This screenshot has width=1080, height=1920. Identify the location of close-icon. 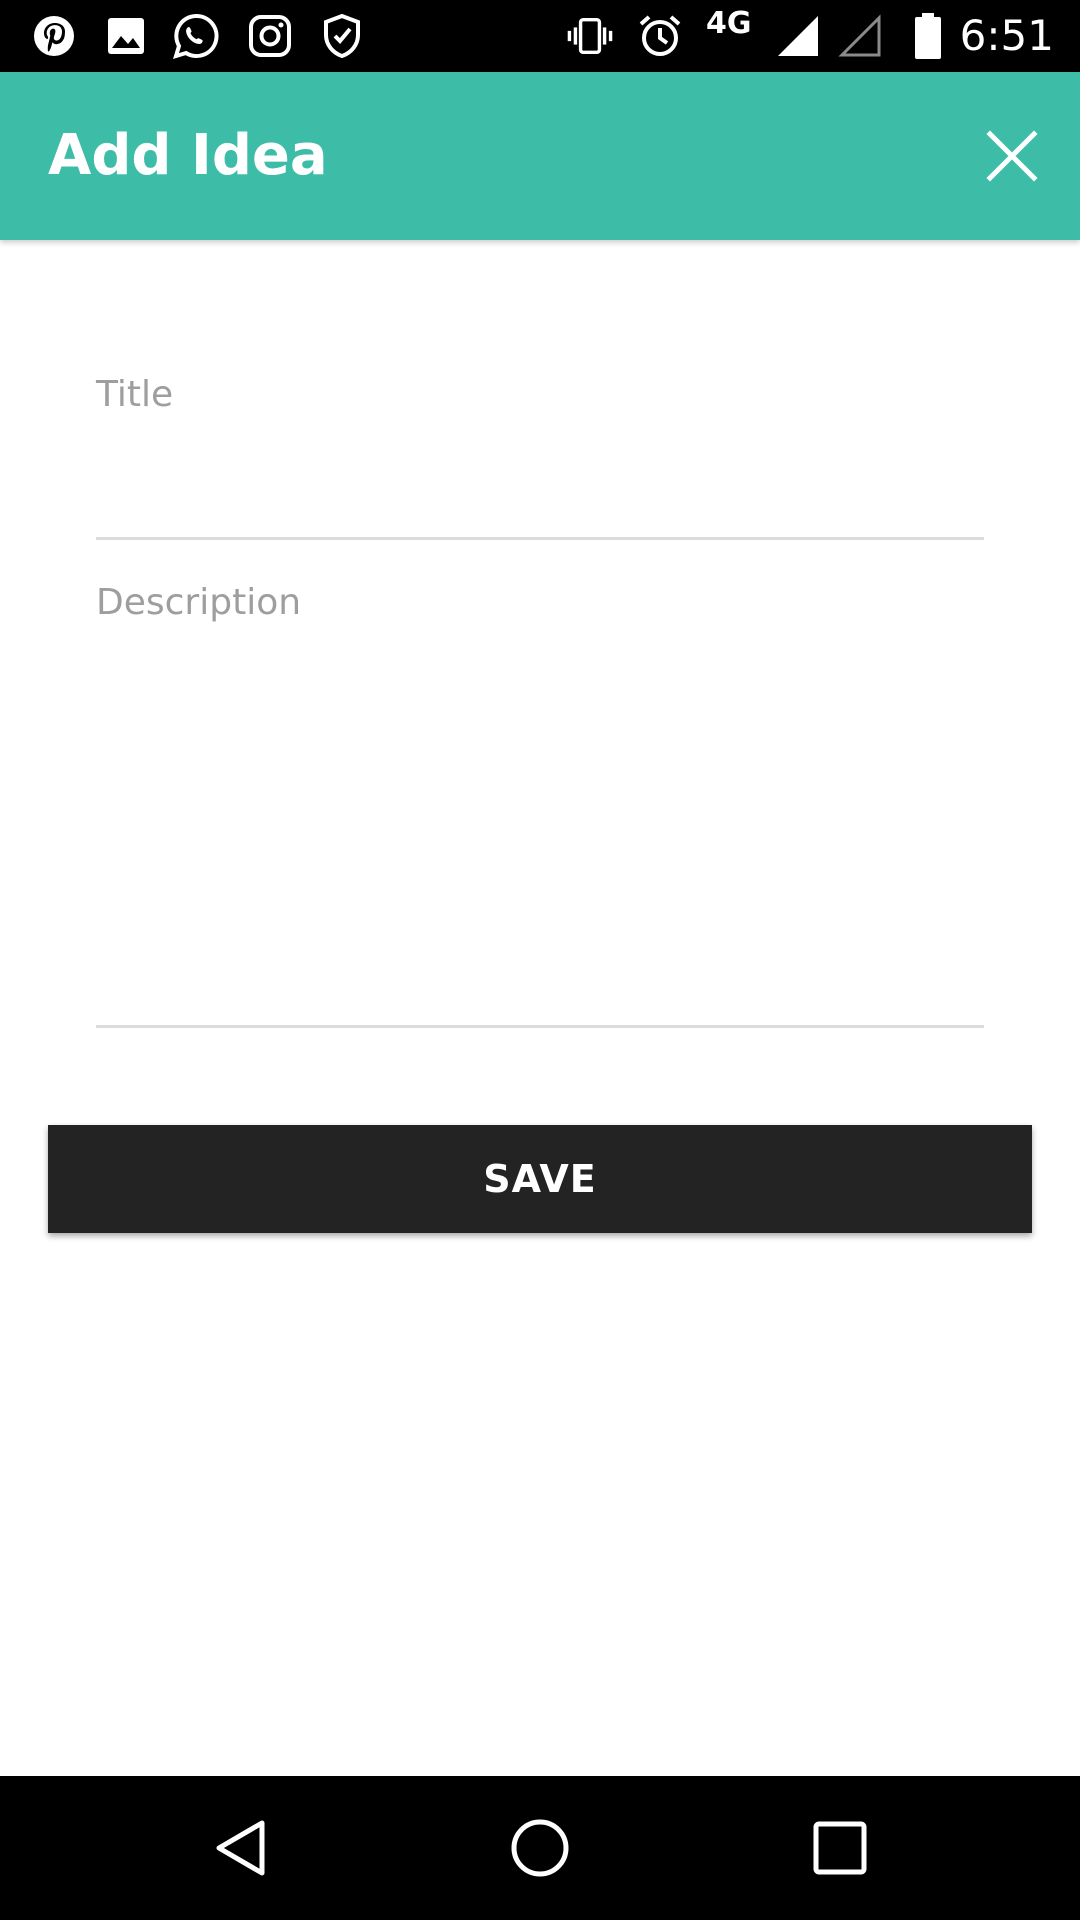
(1012, 156).